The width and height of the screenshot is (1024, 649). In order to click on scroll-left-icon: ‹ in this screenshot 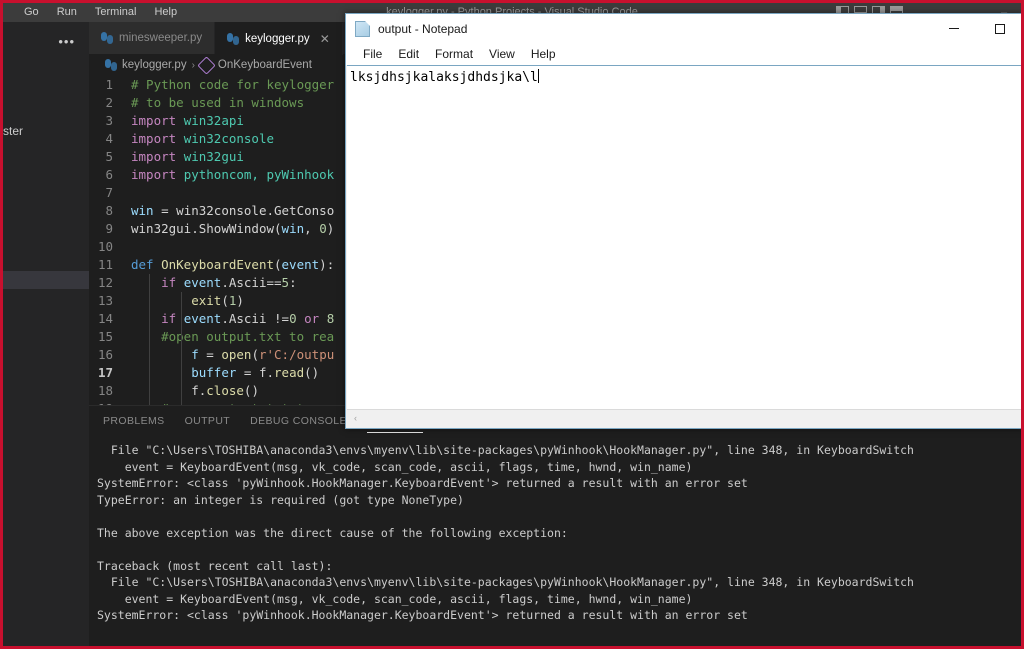, I will do `click(355, 418)`.